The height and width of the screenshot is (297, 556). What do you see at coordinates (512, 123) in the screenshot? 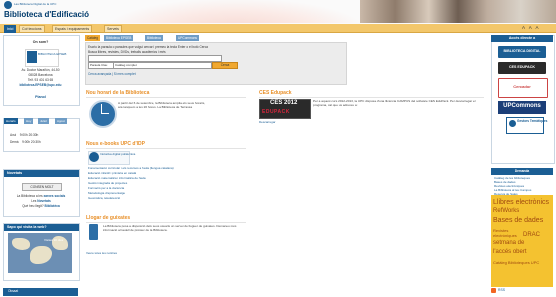
I see `guides-icon` at bounding box center [512, 123].